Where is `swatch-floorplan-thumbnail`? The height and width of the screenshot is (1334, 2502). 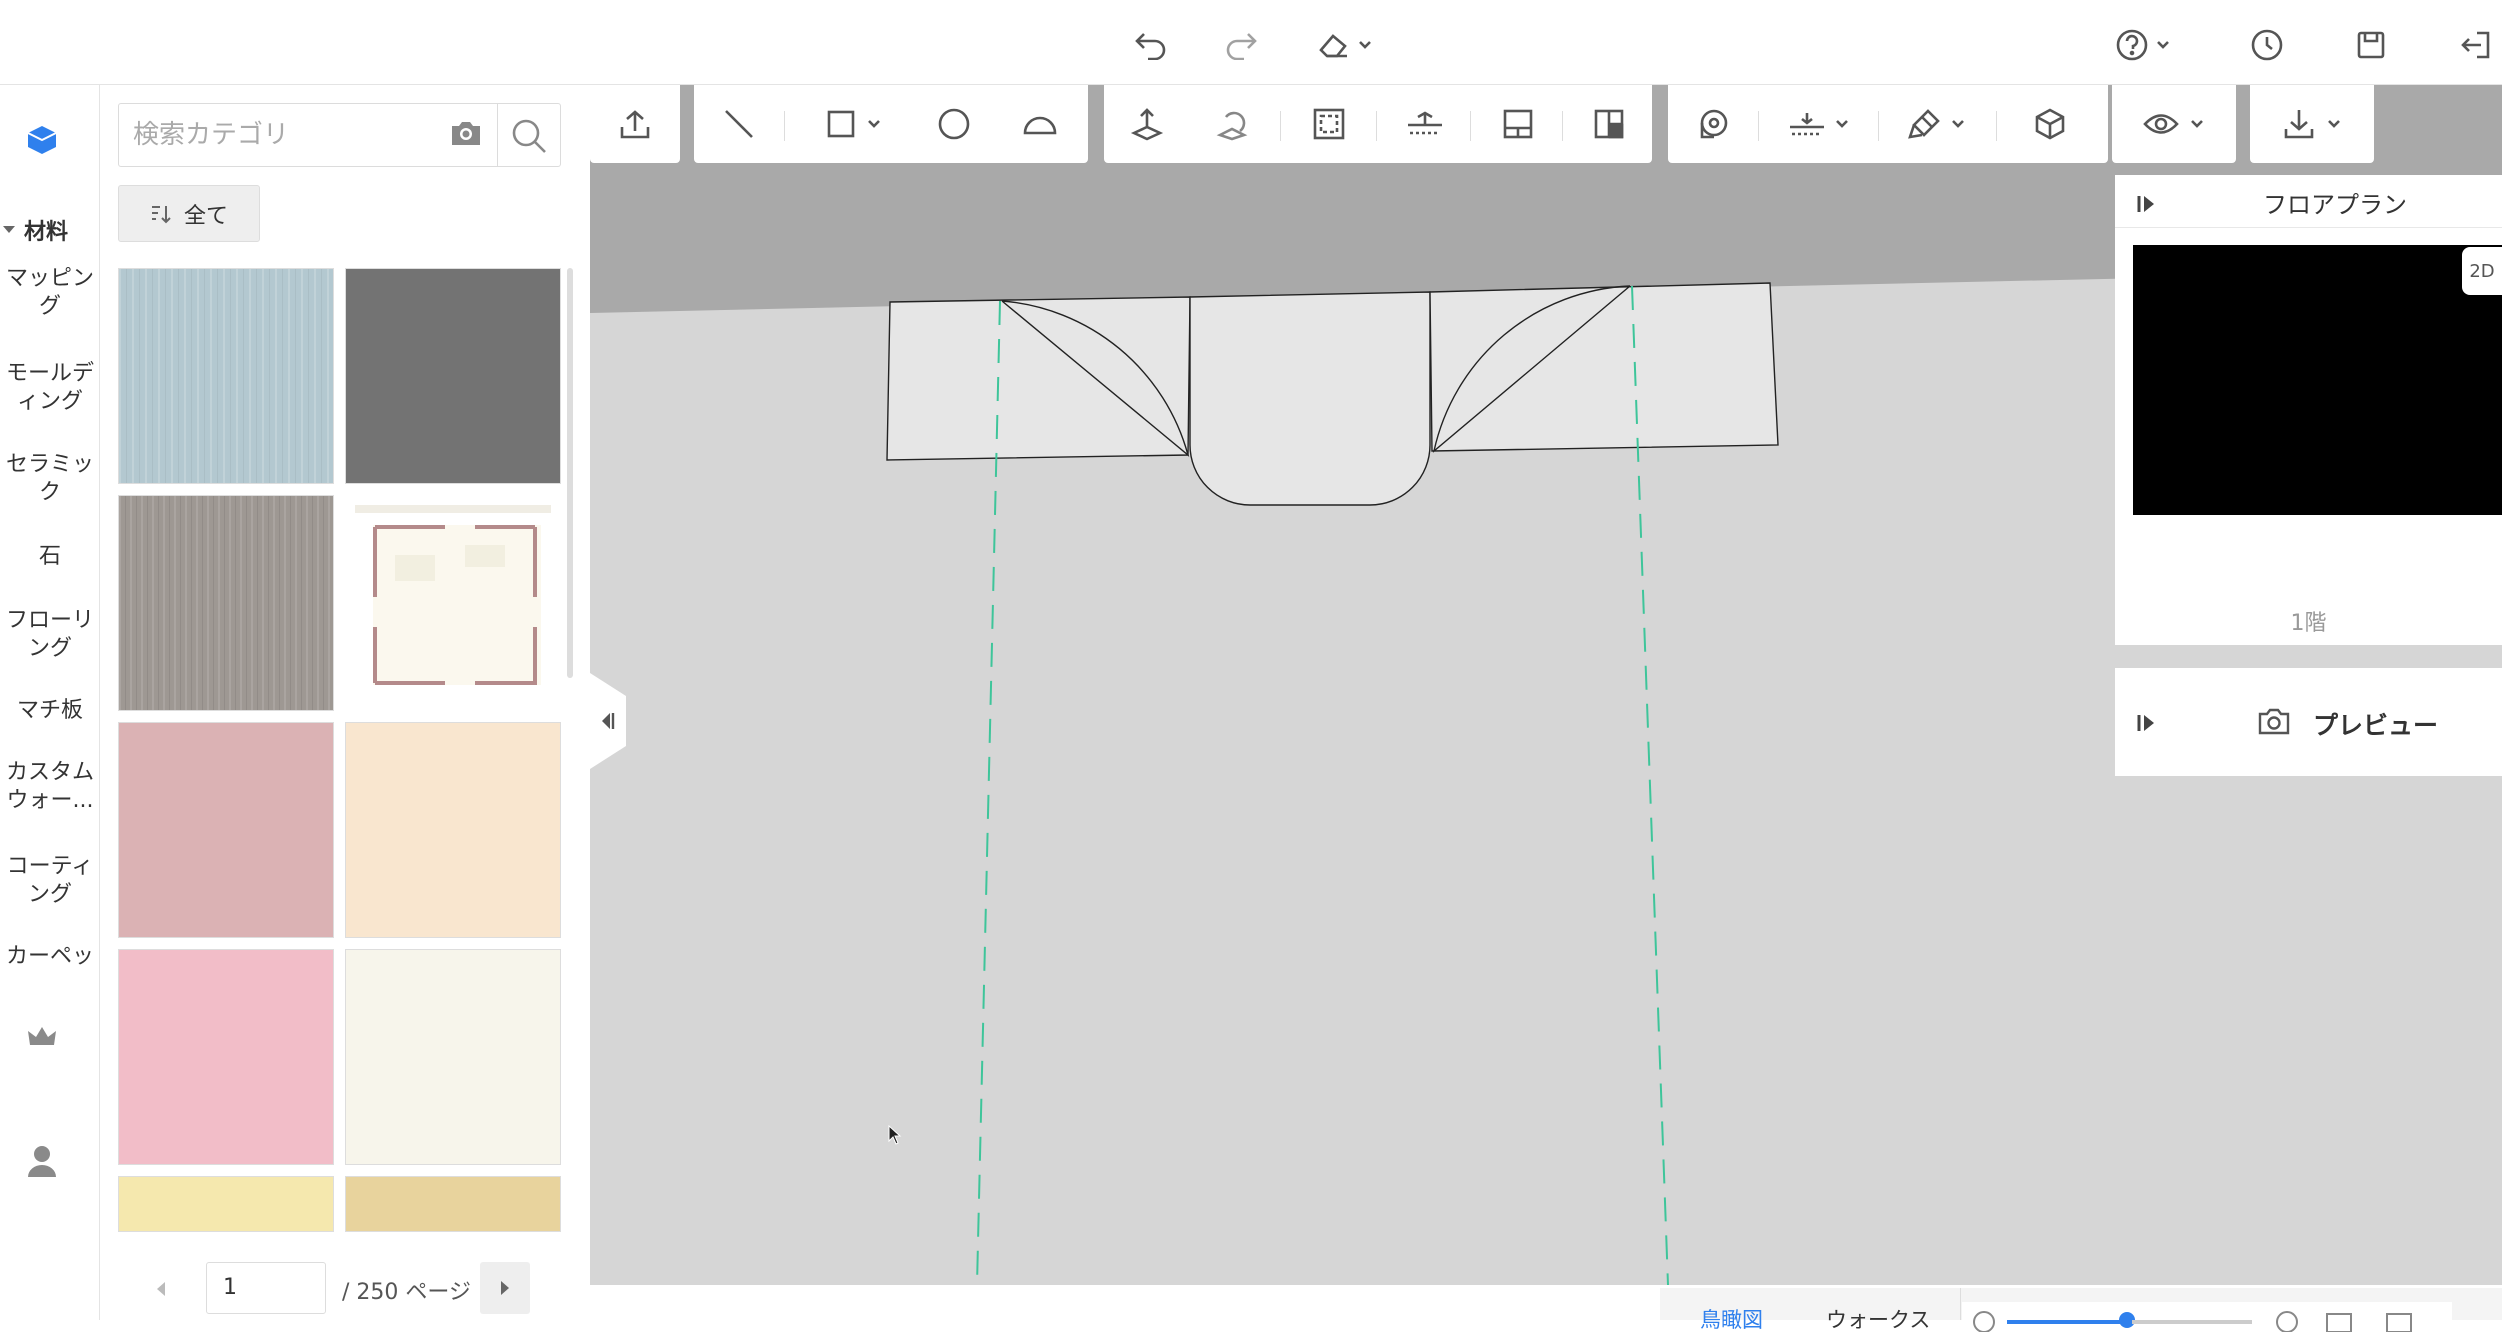 swatch-floorplan-thumbnail is located at coordinates (453, 603).